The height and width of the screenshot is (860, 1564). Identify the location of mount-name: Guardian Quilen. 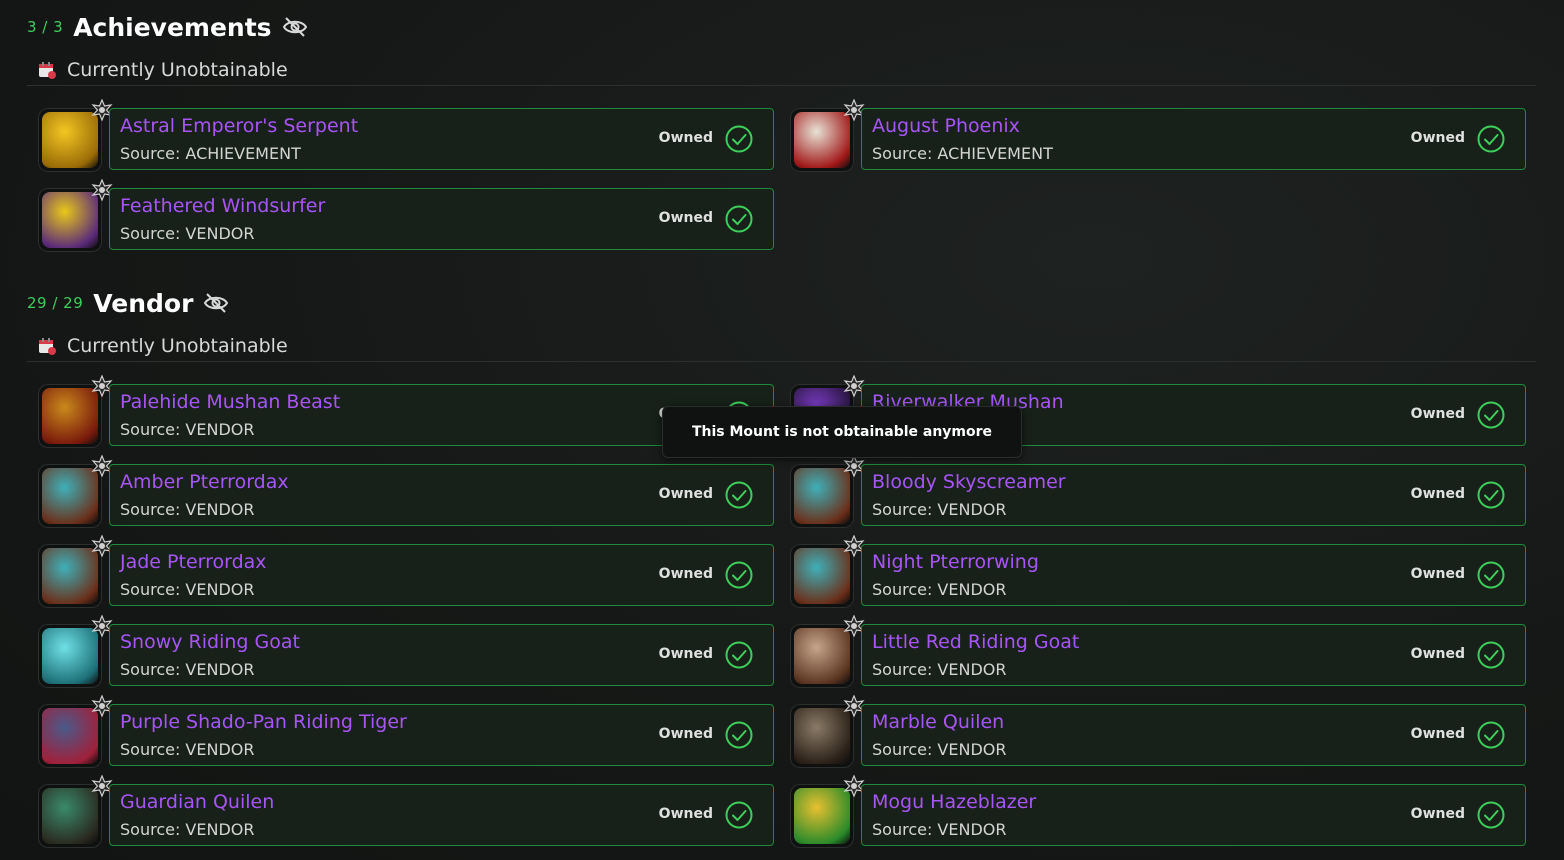
(197, 802).